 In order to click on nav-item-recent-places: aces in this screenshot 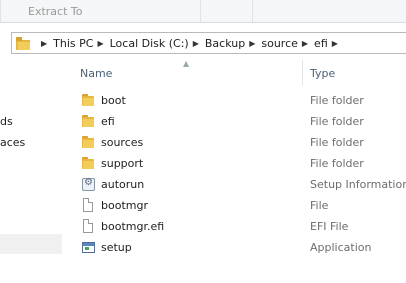, I will do `click(12, 142)`.